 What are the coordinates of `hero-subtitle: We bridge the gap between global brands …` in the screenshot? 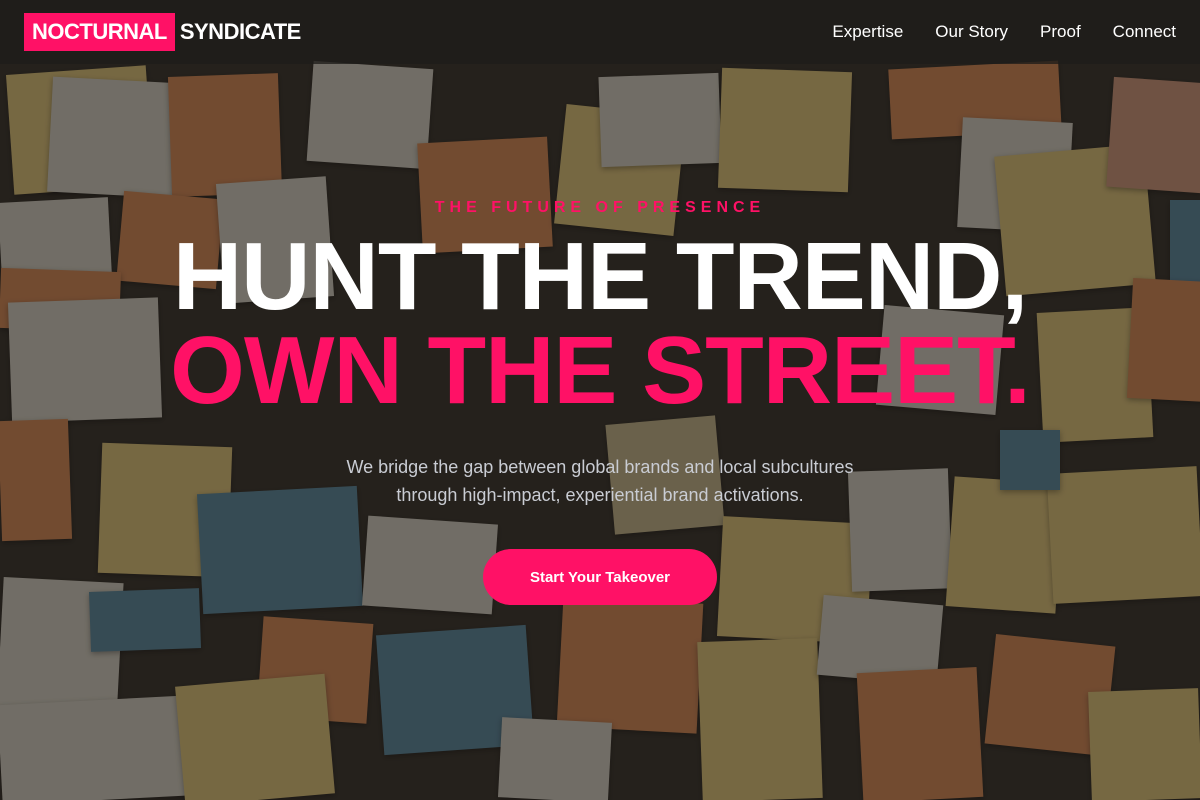 It's located at (599, 481).